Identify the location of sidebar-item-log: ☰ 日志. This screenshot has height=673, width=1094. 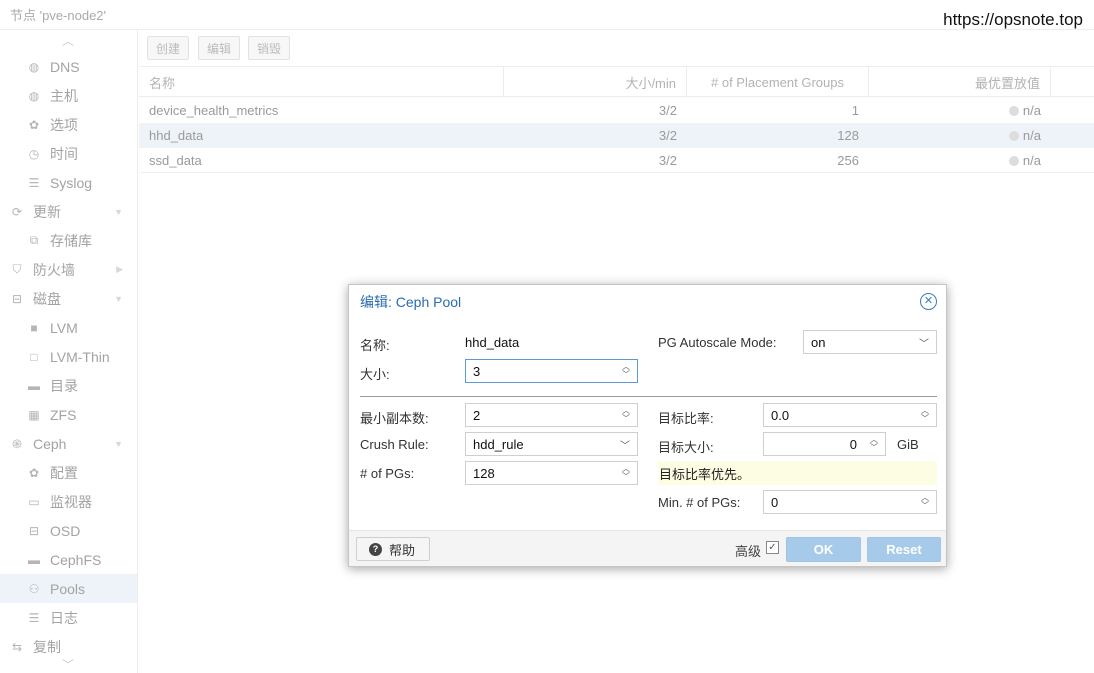
(68, 617).